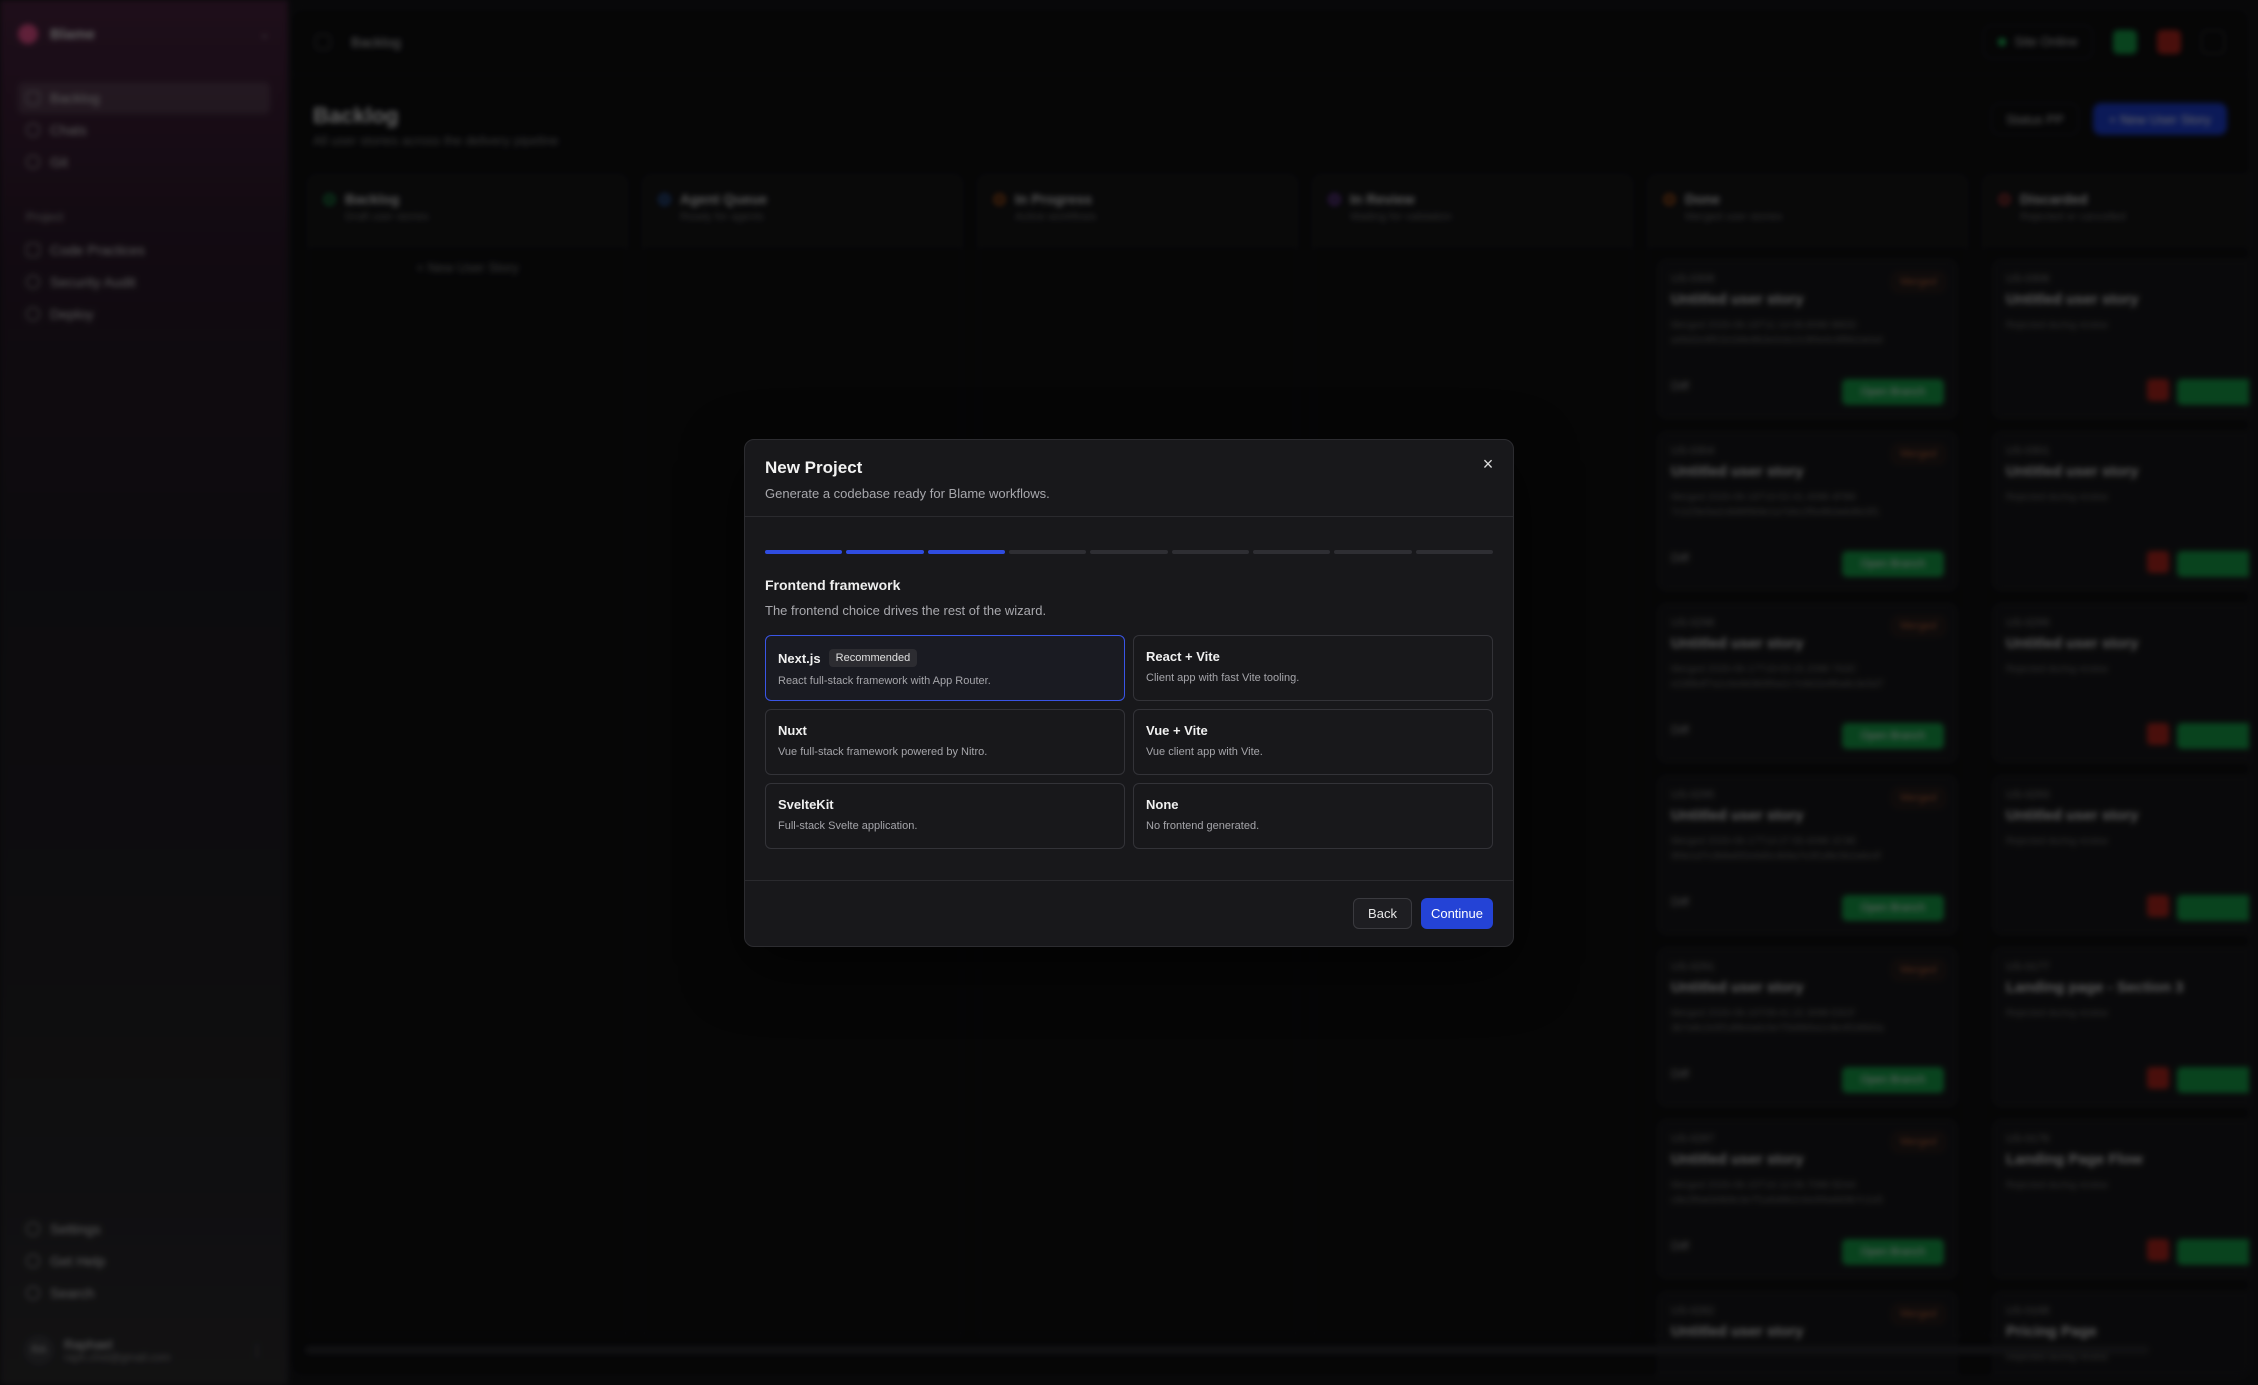 This screenshot has width=2258, height=1385. Describe the element at coordinates (1223, 678) in the screenshot. I see `option-description: Client app with fast Vite tooling.` at that location.